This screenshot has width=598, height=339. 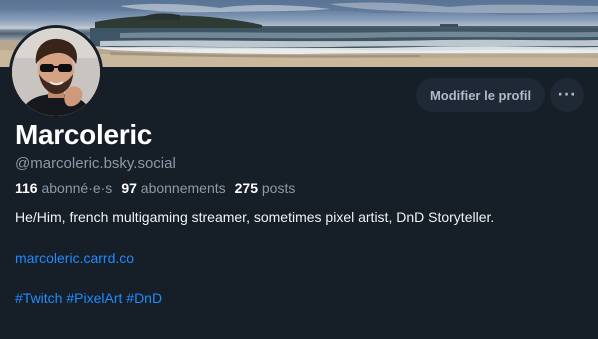 What do you see at coordinates (74, 258) in the screenshot?
I see `profile-website-link: marcoleric.carrd.co` at bounding box center [74, 258].